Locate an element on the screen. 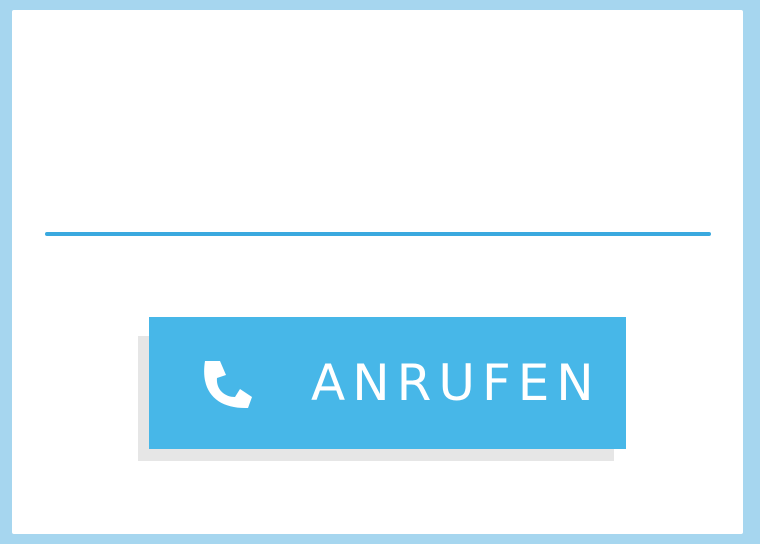  call-button-label: ANRUFEN is located at coordinates (456, 383).